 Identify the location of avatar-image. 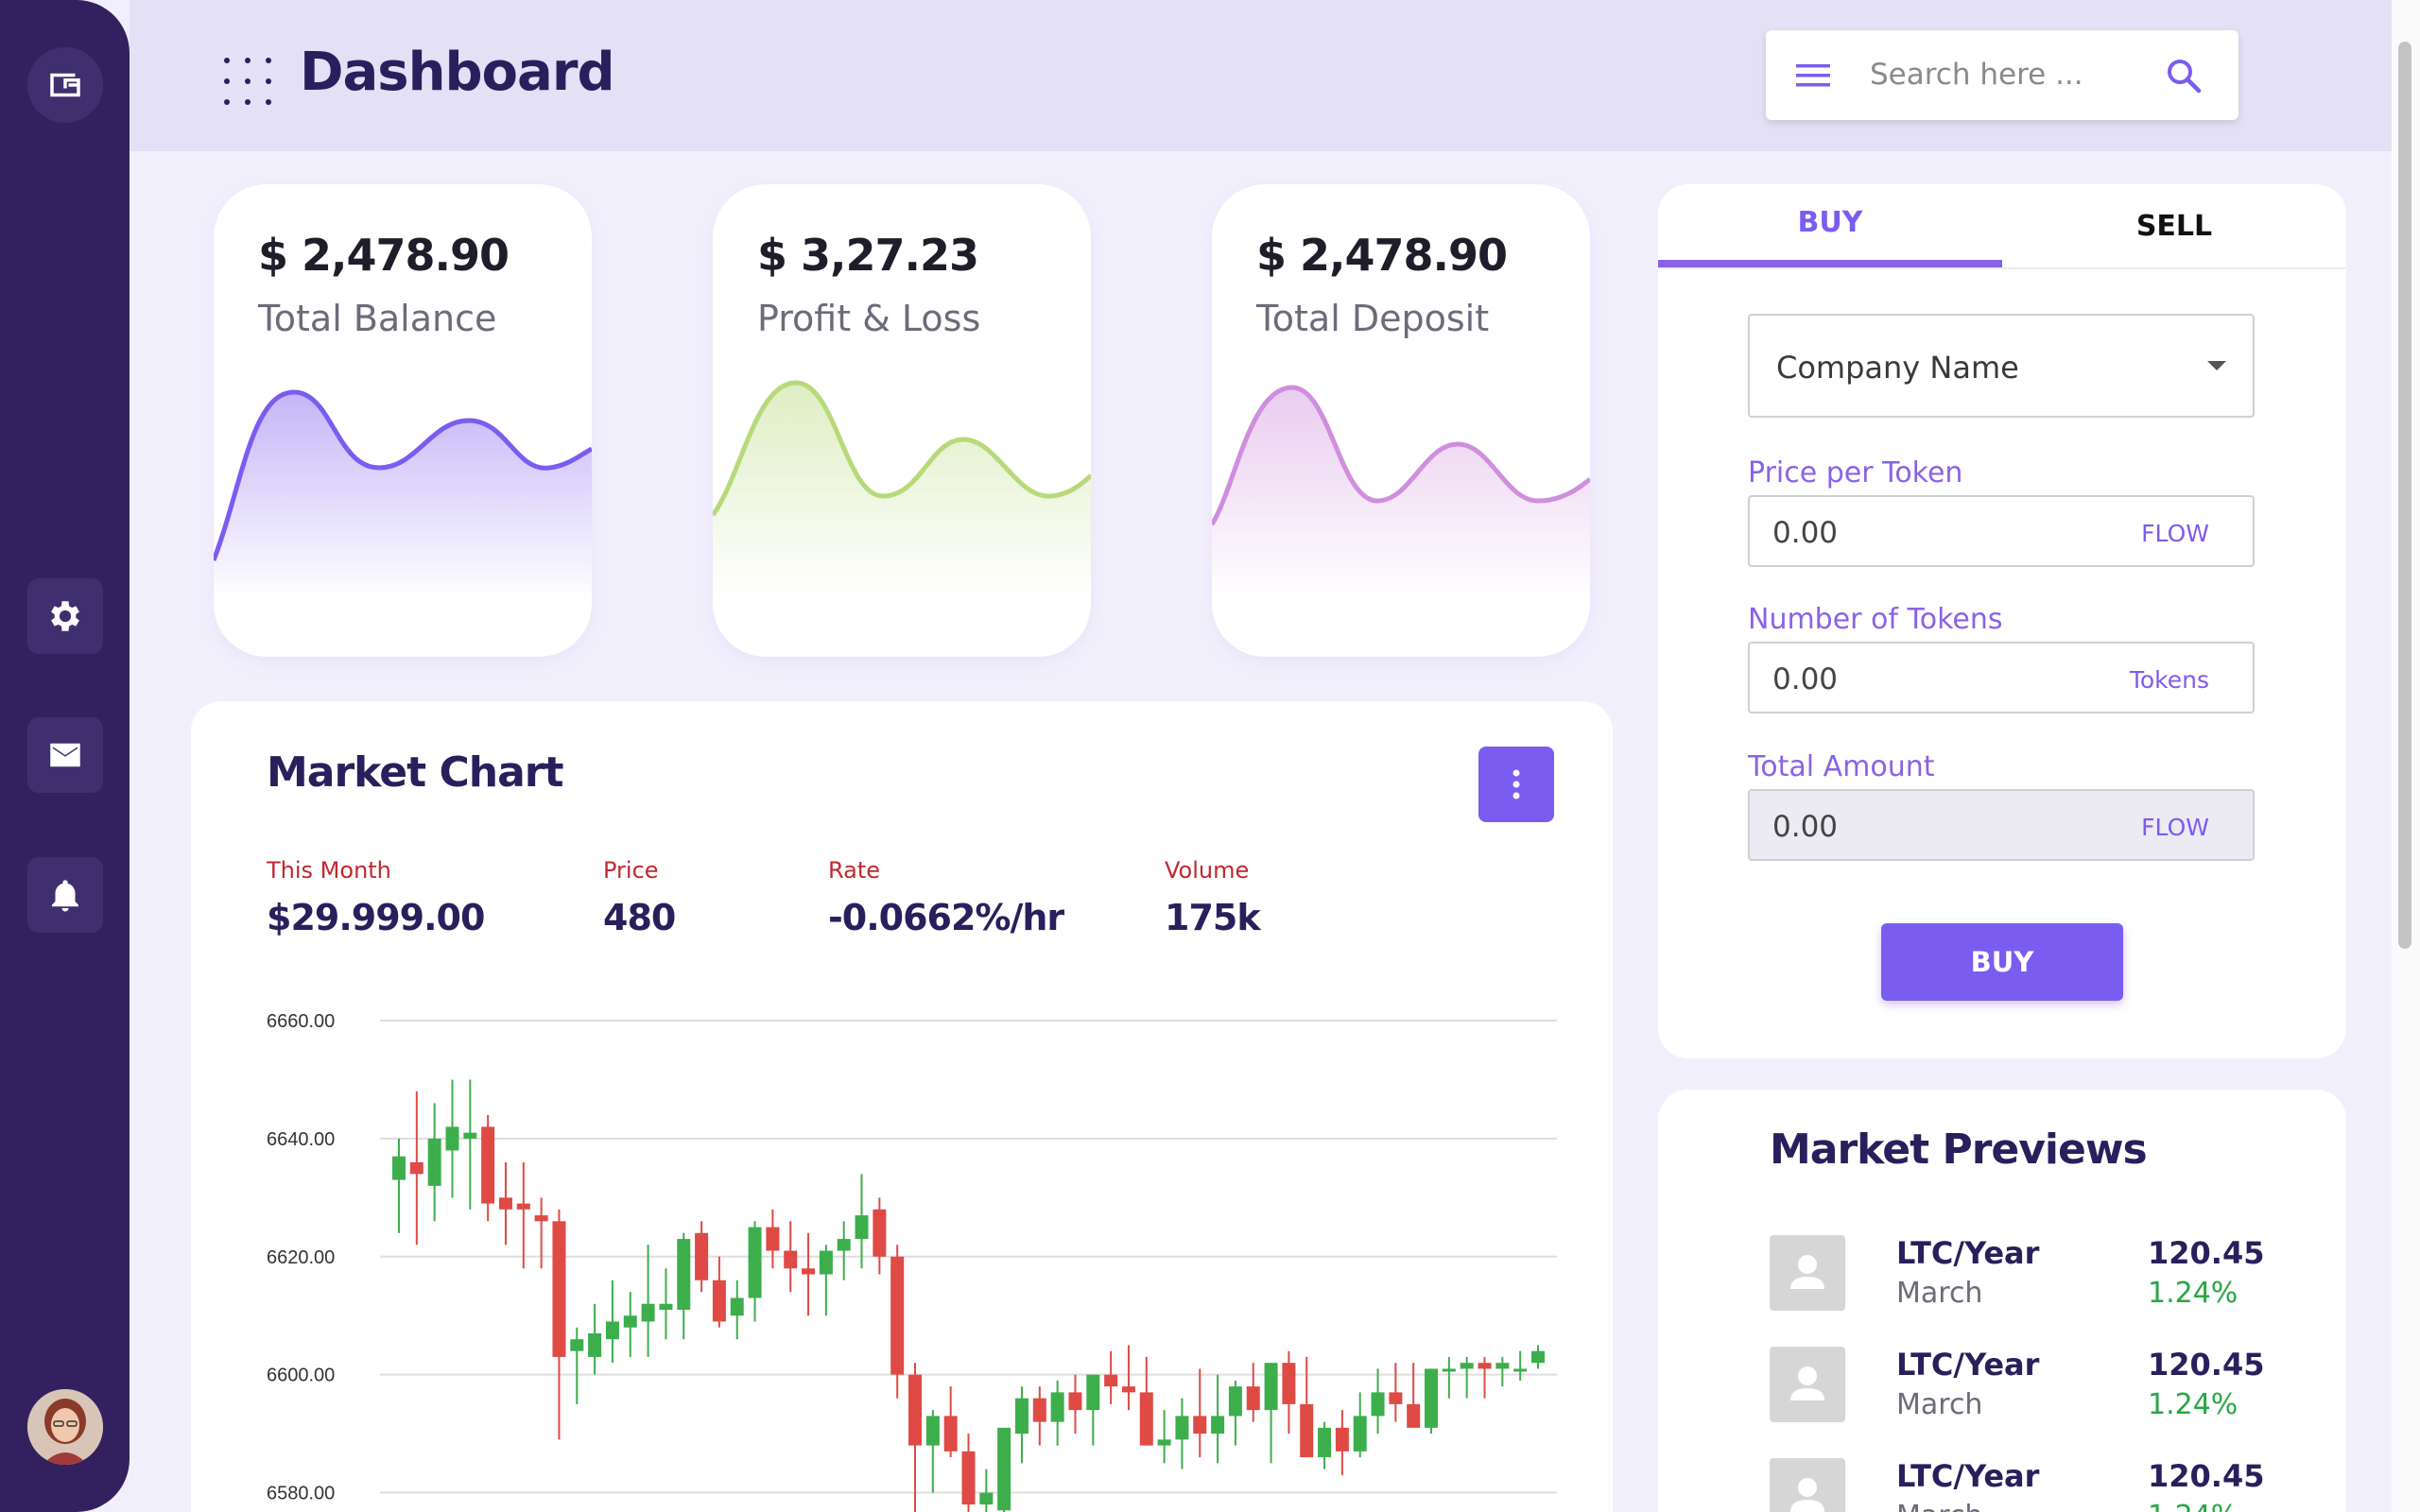
(65, 1427).